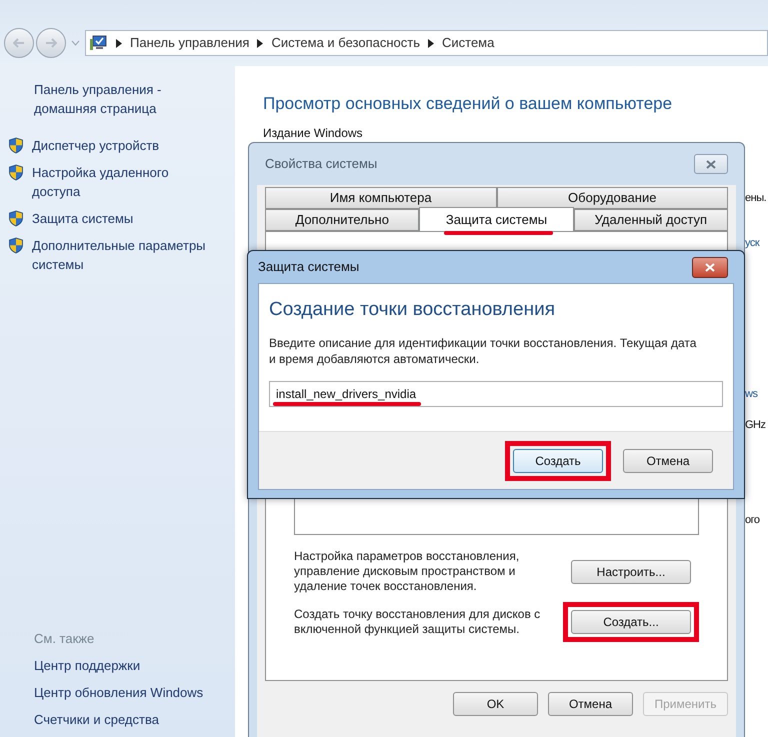 This screenshot has height=737, width=768. I want to click on link: ws, so click(751, 394).